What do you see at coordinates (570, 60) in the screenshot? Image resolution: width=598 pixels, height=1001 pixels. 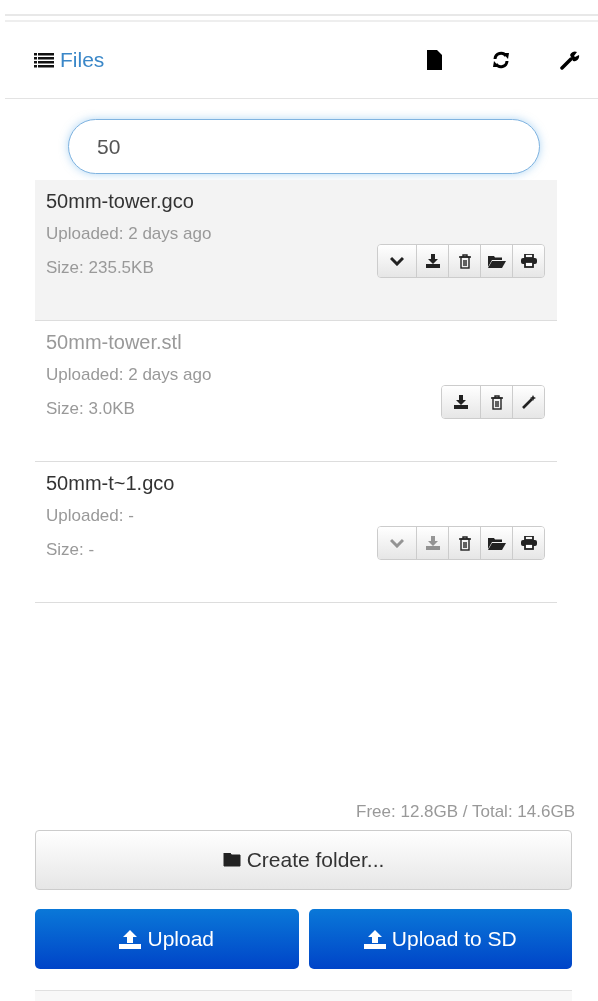 I see `settings-icon` at bounding box center [570, 60].